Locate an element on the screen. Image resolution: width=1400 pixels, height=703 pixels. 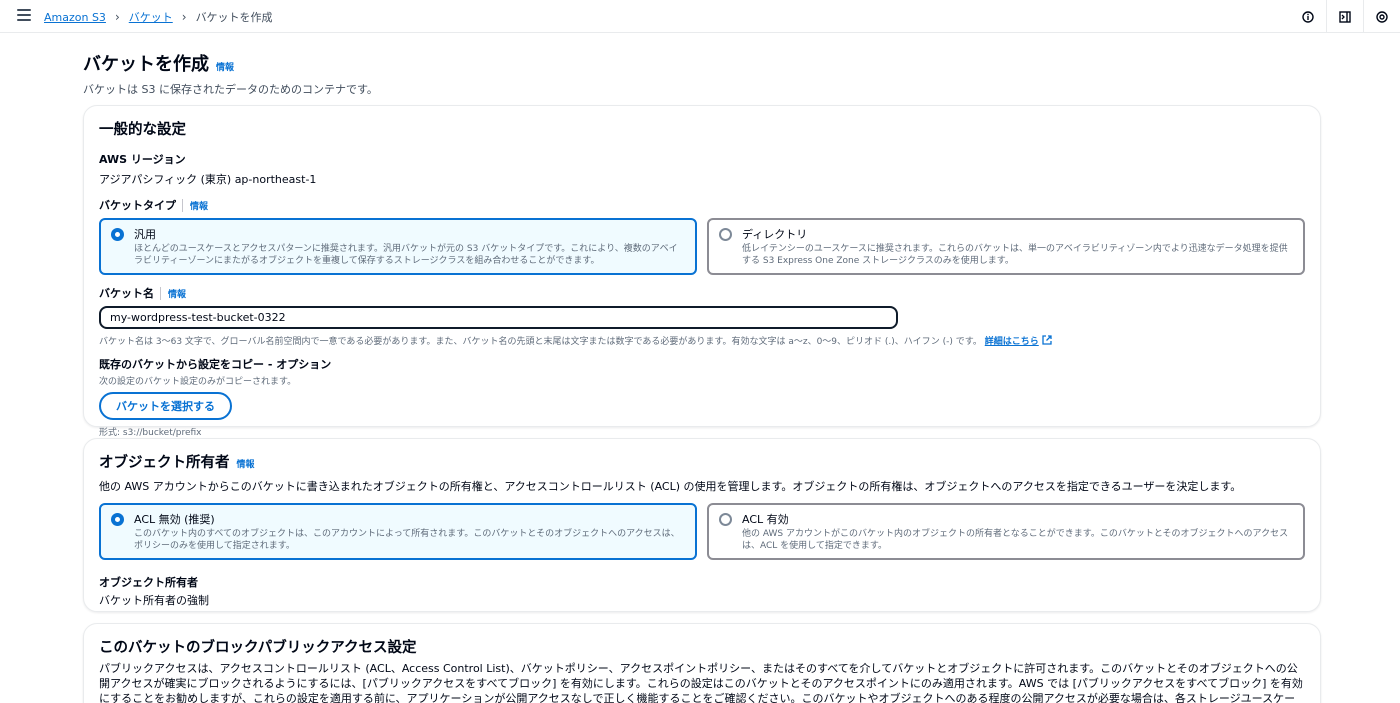
region-value: アジアパシフィック (東京) ap-northeast-1 is located at coordinates (208, 179).